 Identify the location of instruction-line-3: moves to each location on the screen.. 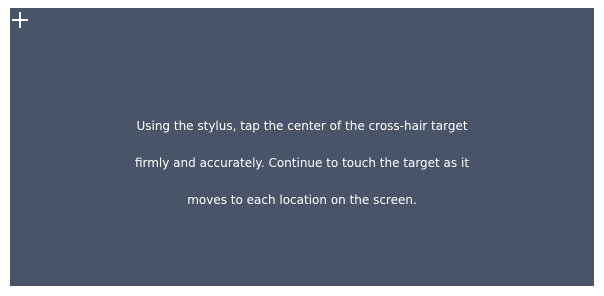
(302, 200).